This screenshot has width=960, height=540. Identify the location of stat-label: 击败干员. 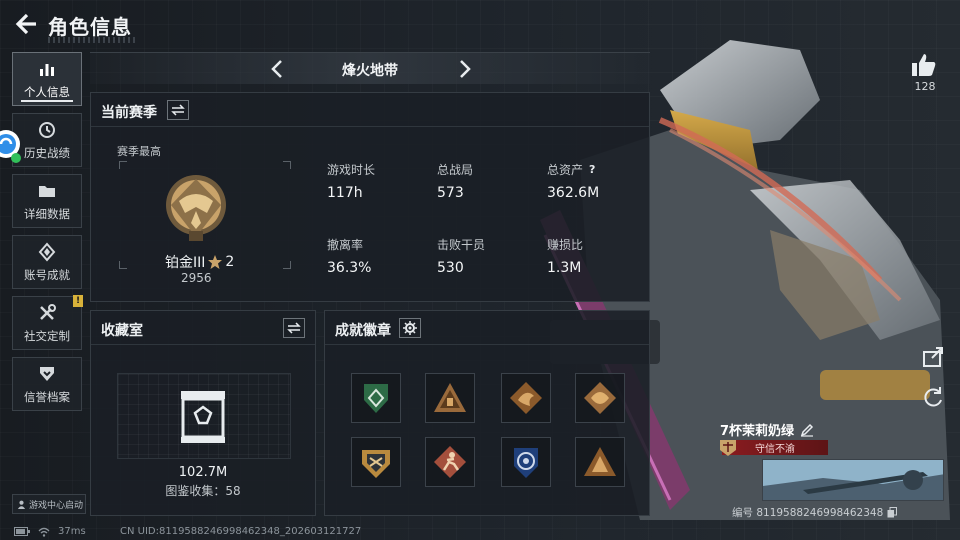
(461, 245).